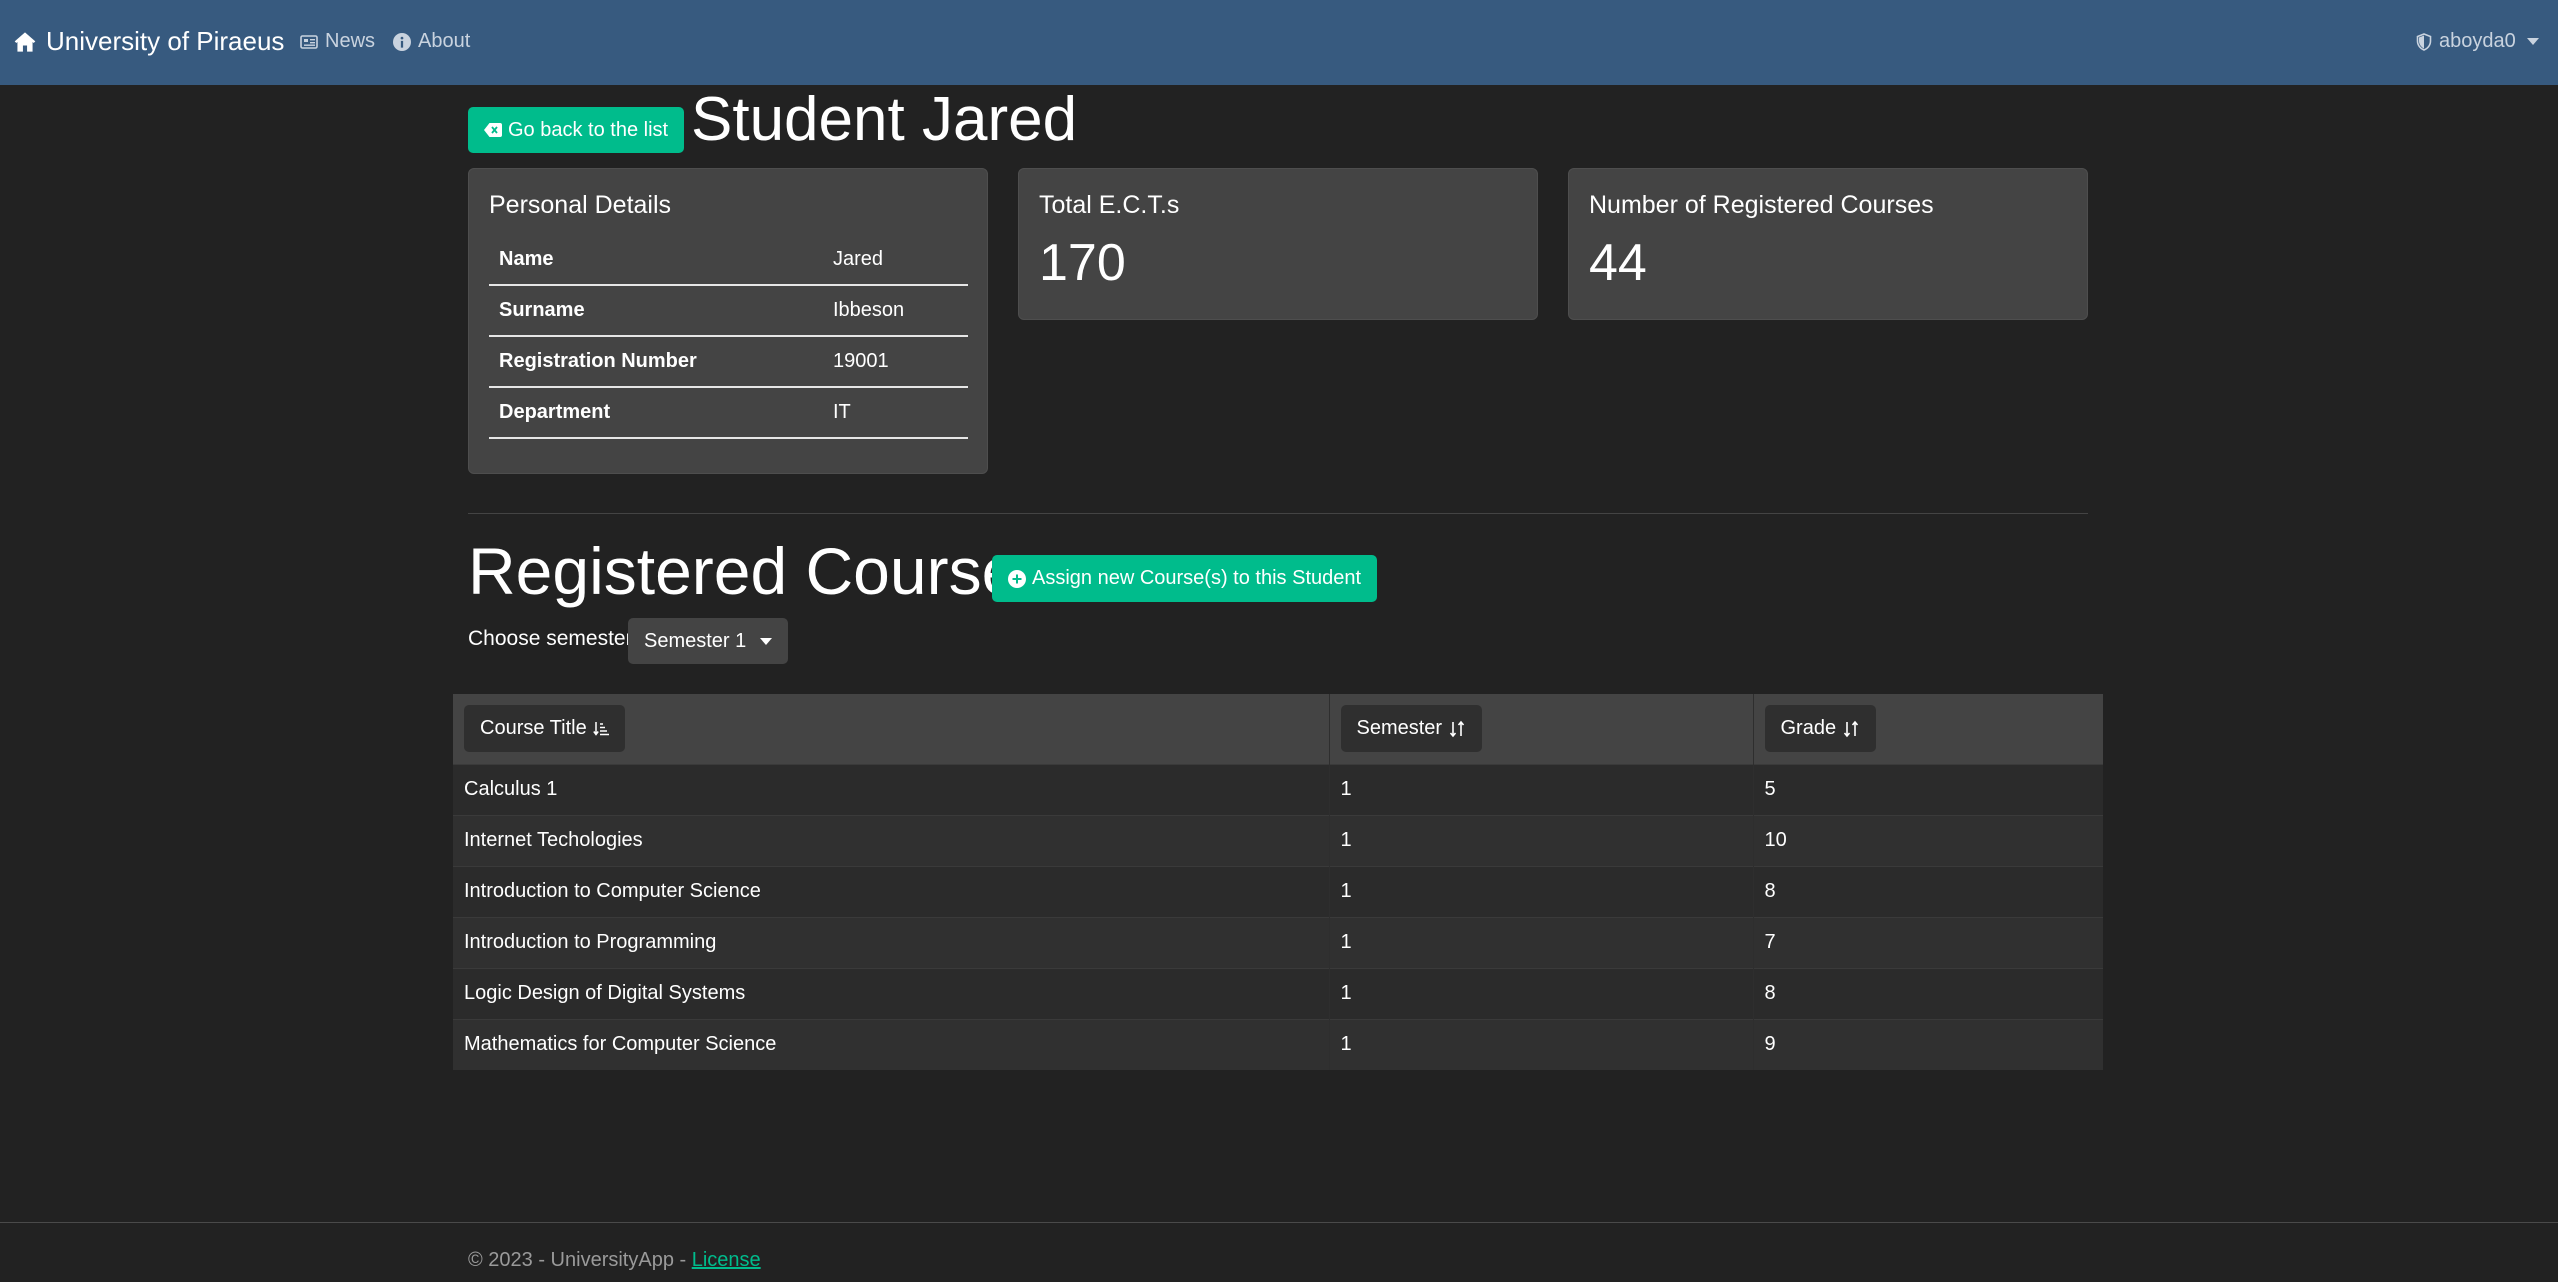 The width and height of the screenshot is (2558, 1282). I want to click on shield-icon, so click(2424, 41).